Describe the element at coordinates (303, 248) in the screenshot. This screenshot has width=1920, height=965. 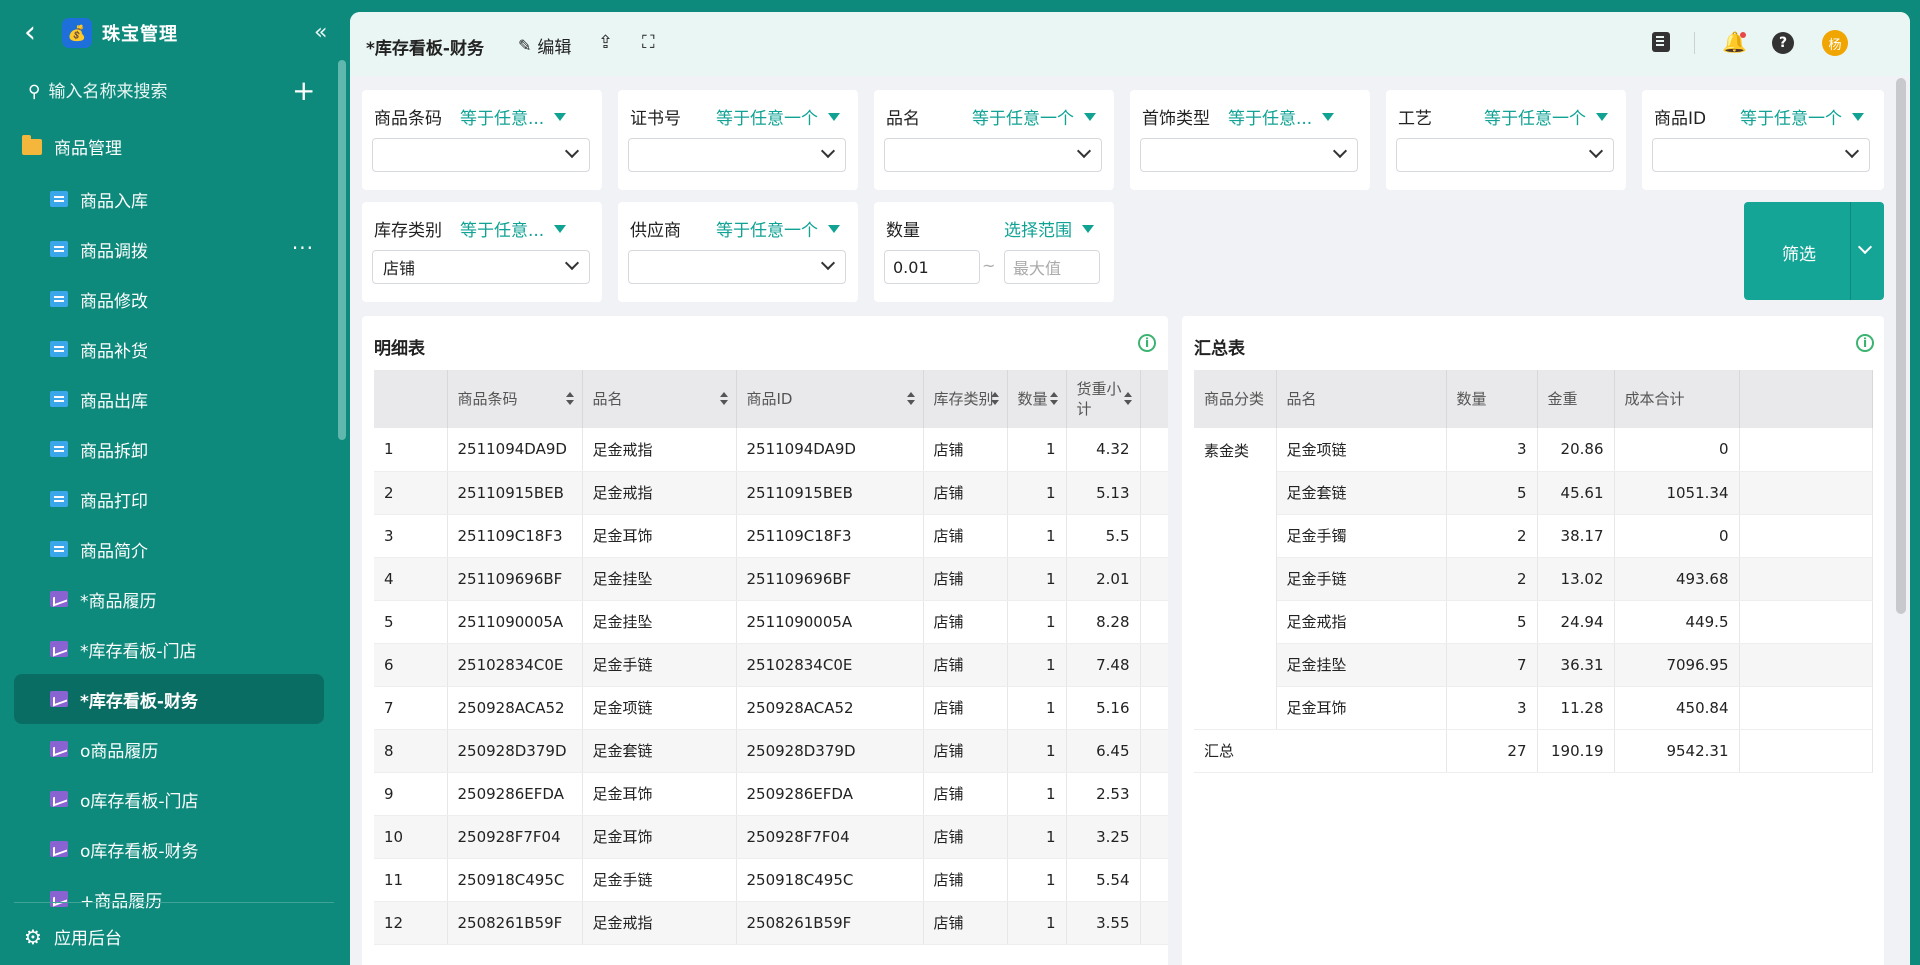
I see `more-options-icon: ···` at that location.